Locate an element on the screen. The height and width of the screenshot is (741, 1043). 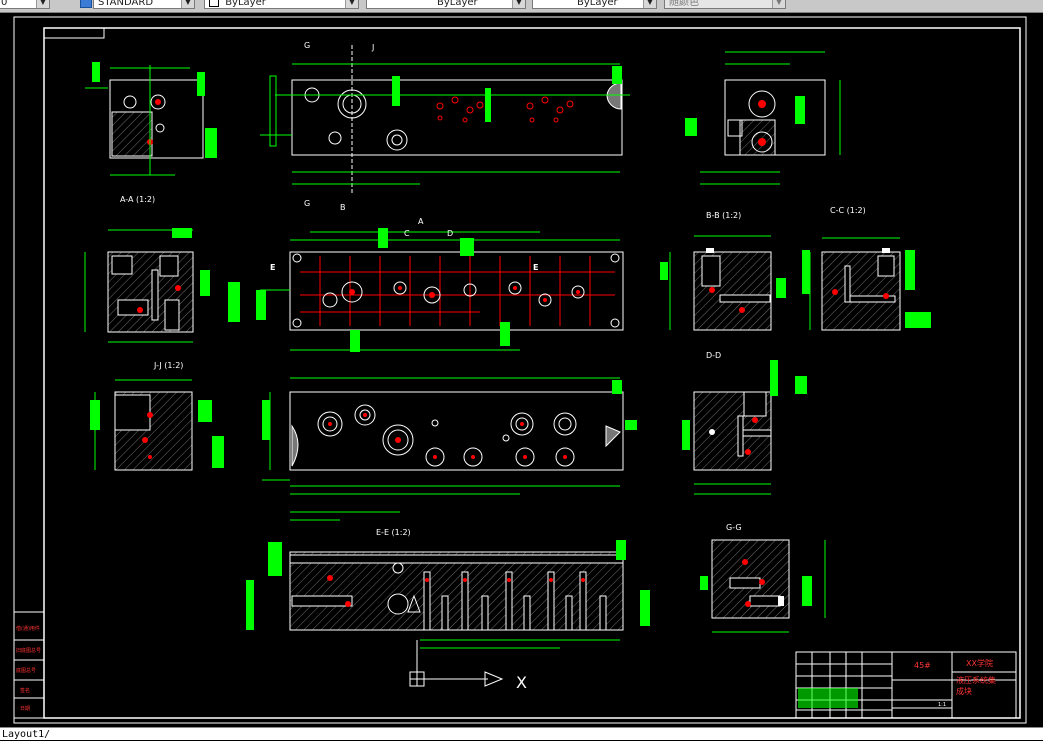
color-swatch-icon is located at coordinates (214, 3).